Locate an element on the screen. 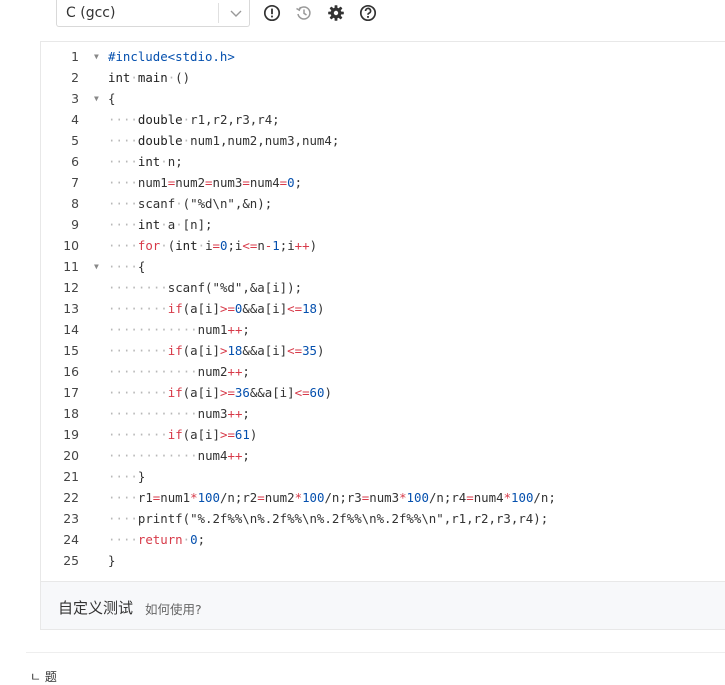 The image size is (725, 685). code-text: ····num1=num2=num3=num4=0; is located at coordinates (205, 182).